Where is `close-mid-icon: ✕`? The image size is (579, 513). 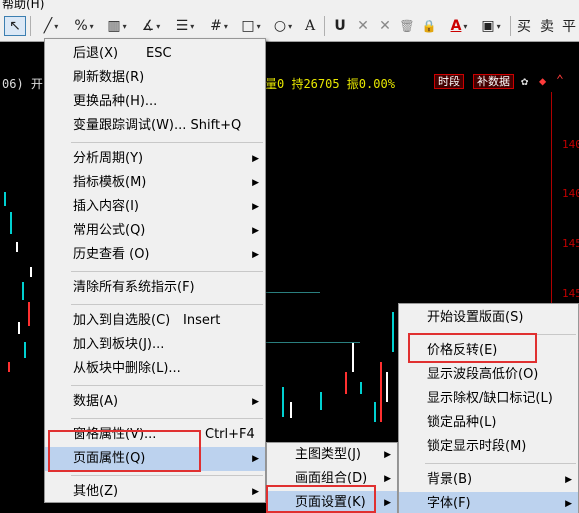
close-mid-icon: ✕ is located at coordinates (385, 26).